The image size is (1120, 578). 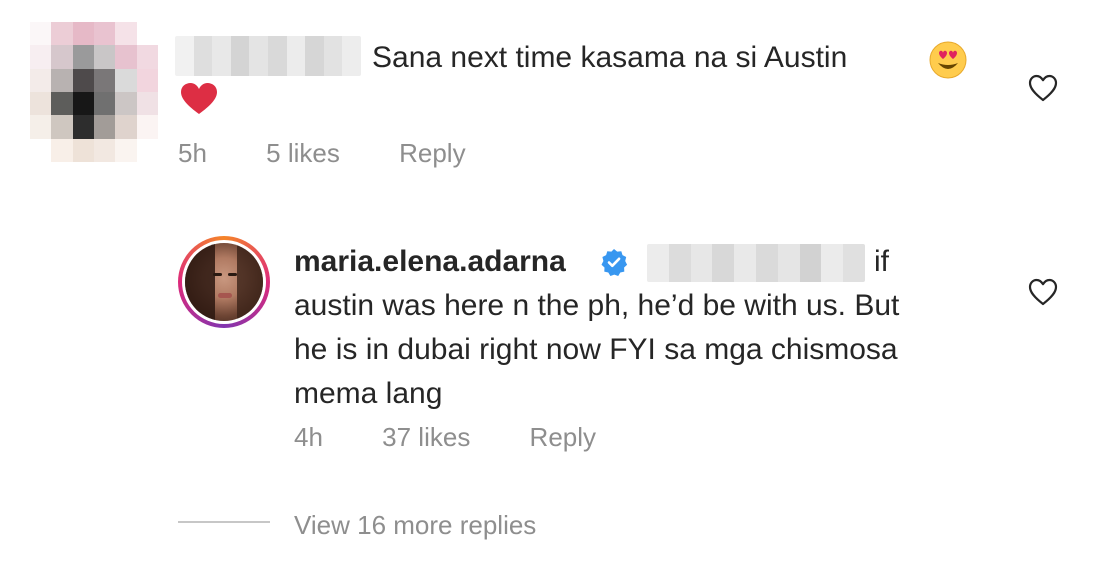 What do you see at coordinates (756, 263) in the screenshot?
I see `mention-censored` at bounding box center [756, 263].